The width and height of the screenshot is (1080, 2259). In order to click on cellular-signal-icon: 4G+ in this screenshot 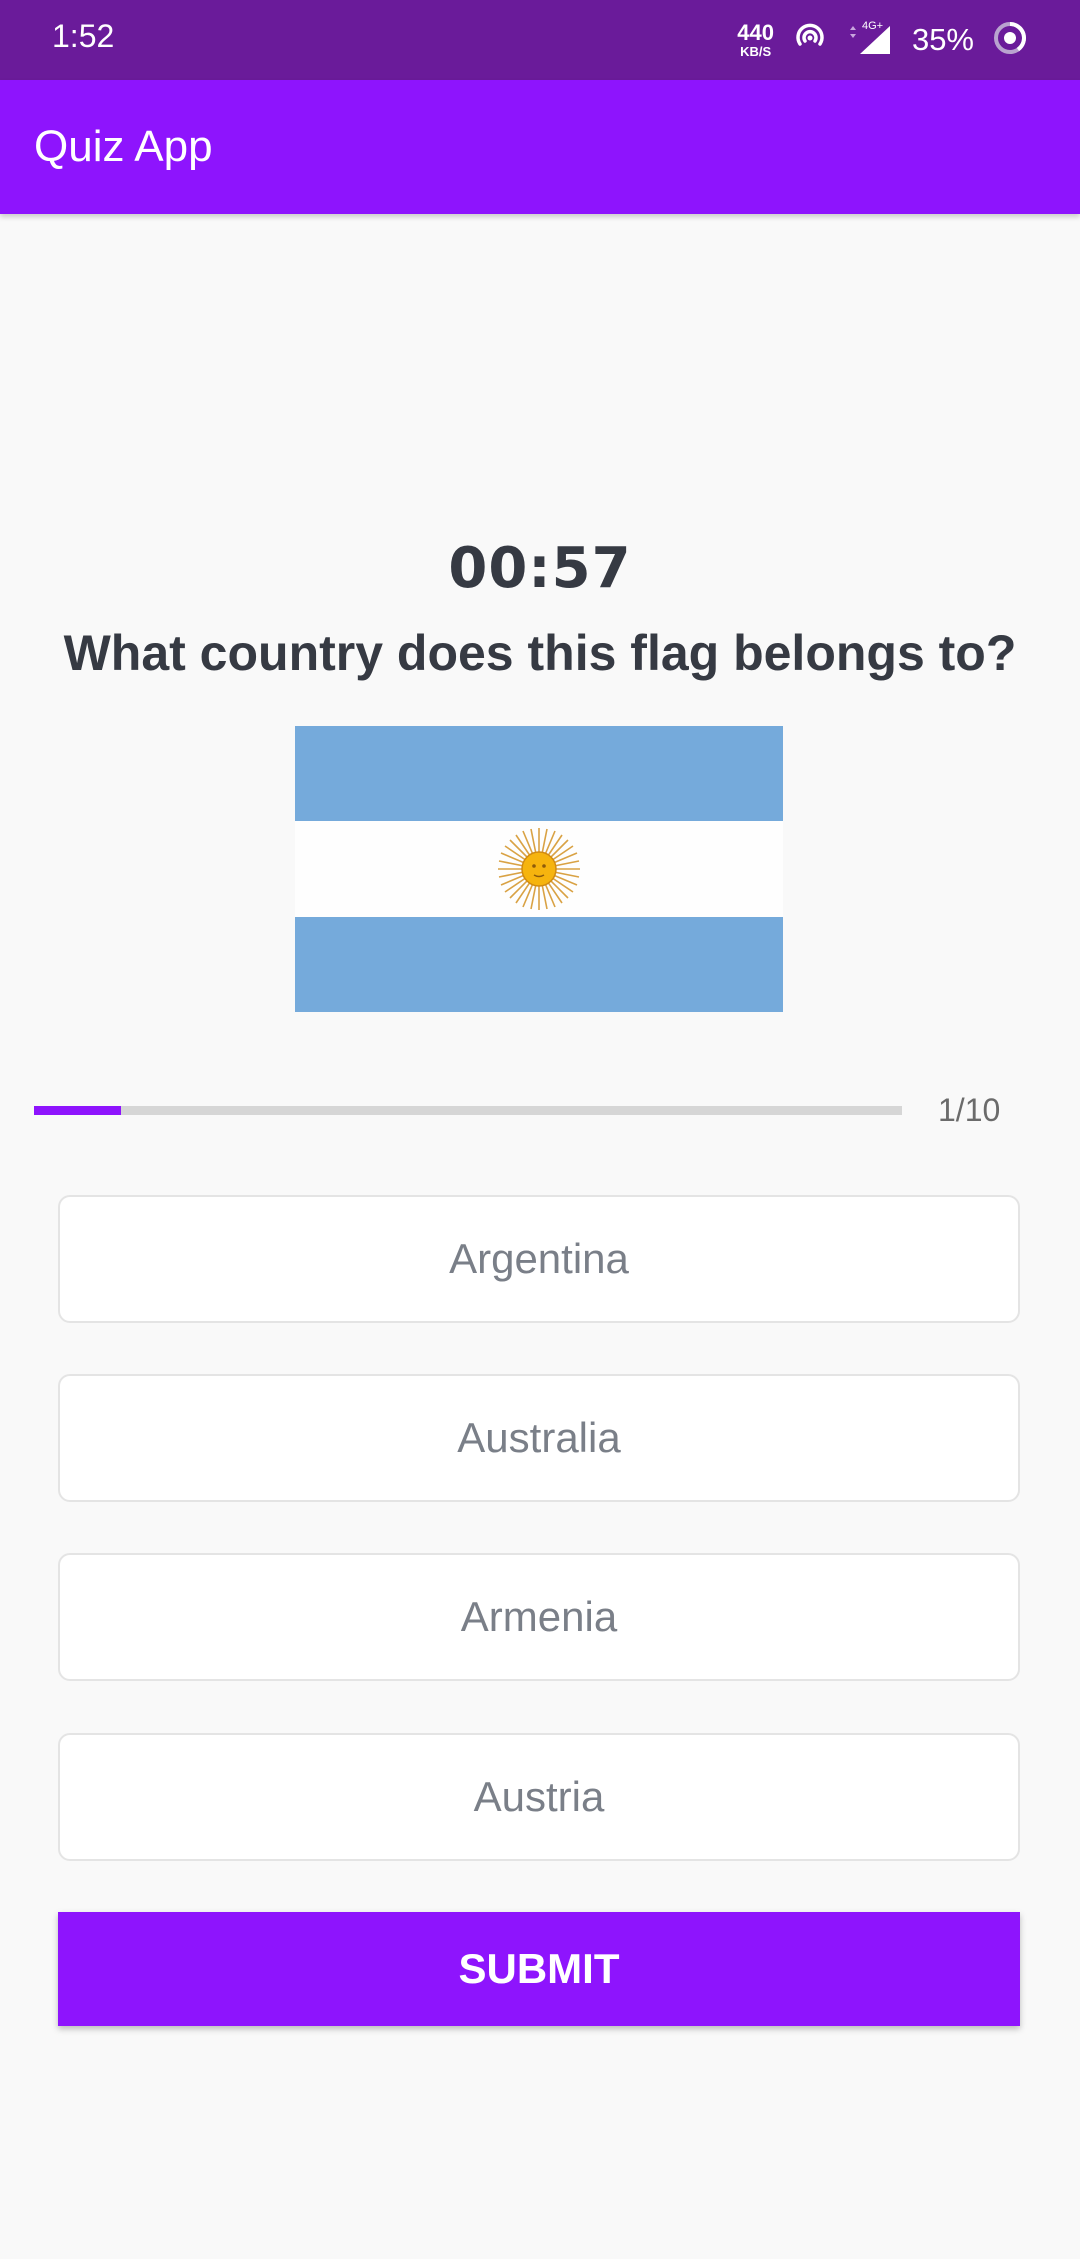, I will do `click(870, 40)`.